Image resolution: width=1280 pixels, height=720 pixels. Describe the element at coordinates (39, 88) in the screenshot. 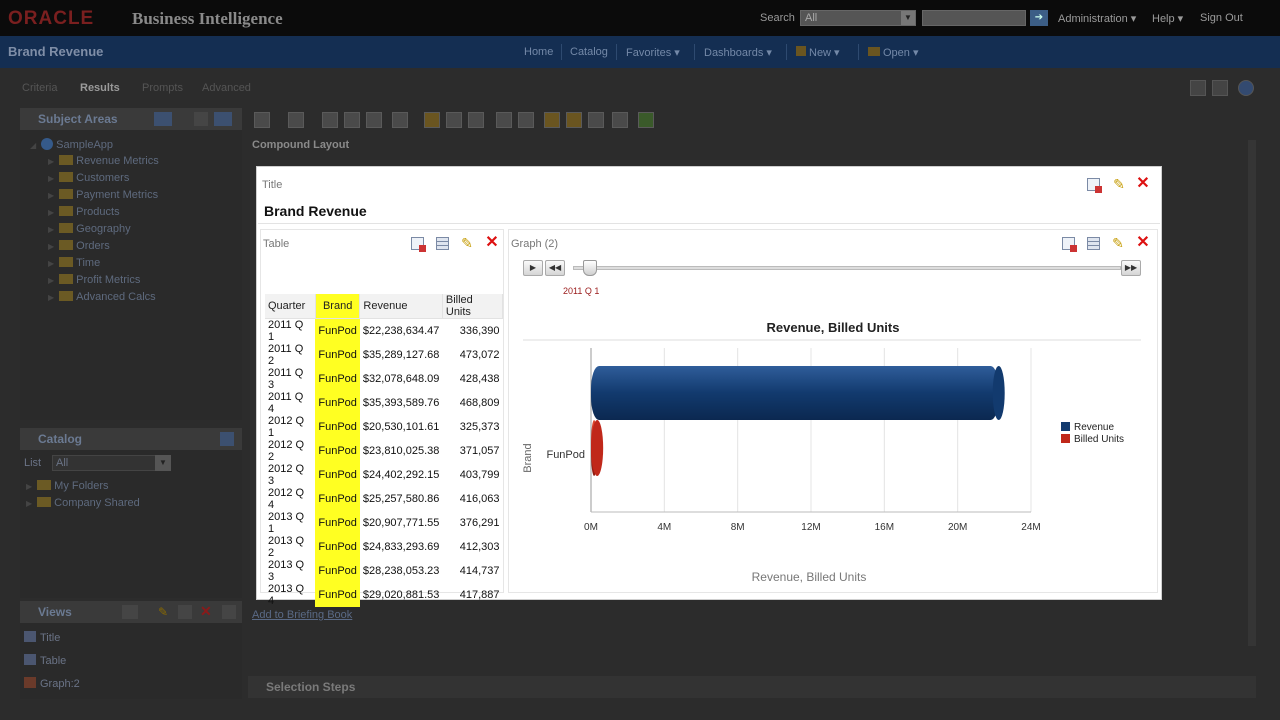

I see `tab-criteria: Criteria` at that location.